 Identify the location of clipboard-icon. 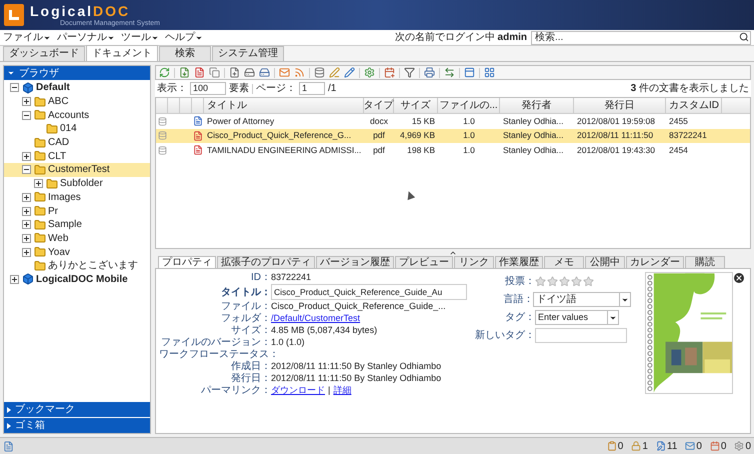
(611, 446).